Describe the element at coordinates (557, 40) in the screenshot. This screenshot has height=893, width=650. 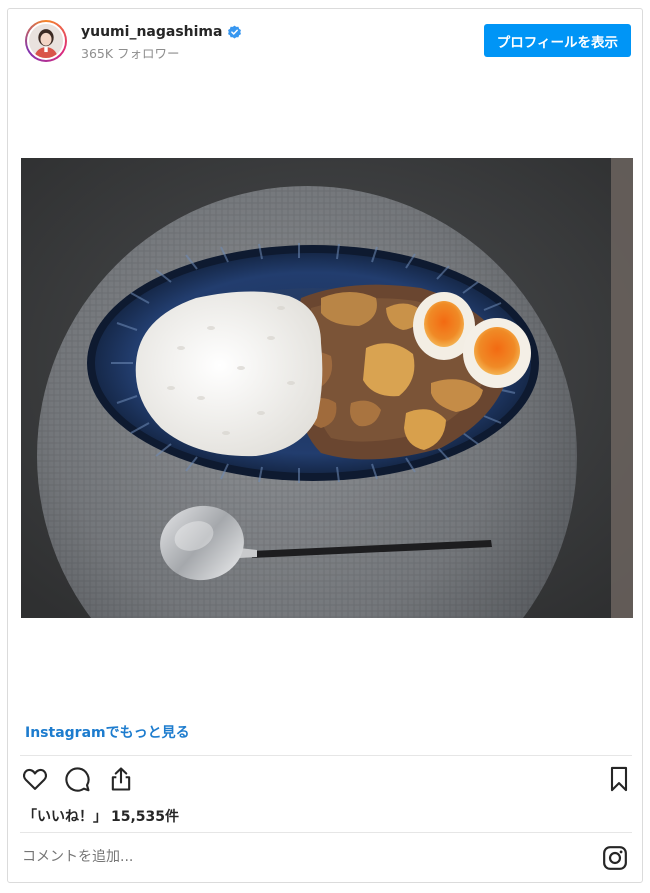
I see `view-profile-button: プロフィールを表示` at that location.